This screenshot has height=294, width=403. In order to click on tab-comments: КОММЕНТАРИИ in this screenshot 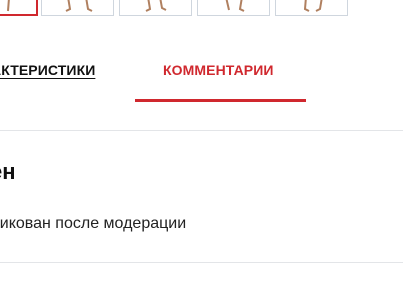, I will do `click(218, 70)`.